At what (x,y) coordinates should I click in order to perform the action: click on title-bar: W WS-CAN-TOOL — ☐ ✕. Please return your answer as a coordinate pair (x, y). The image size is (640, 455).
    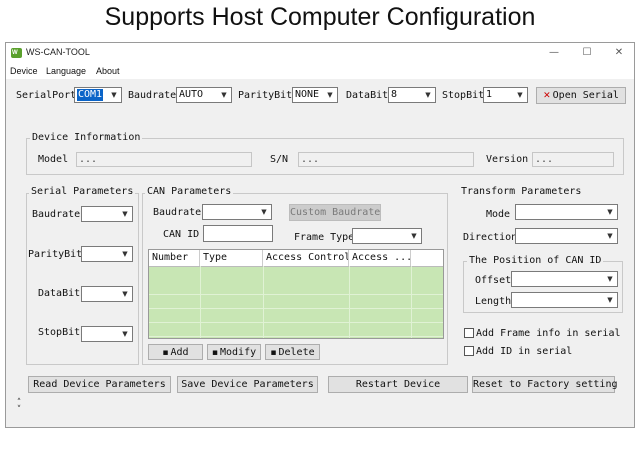
    Looking at the image, I should click on (320, 53).